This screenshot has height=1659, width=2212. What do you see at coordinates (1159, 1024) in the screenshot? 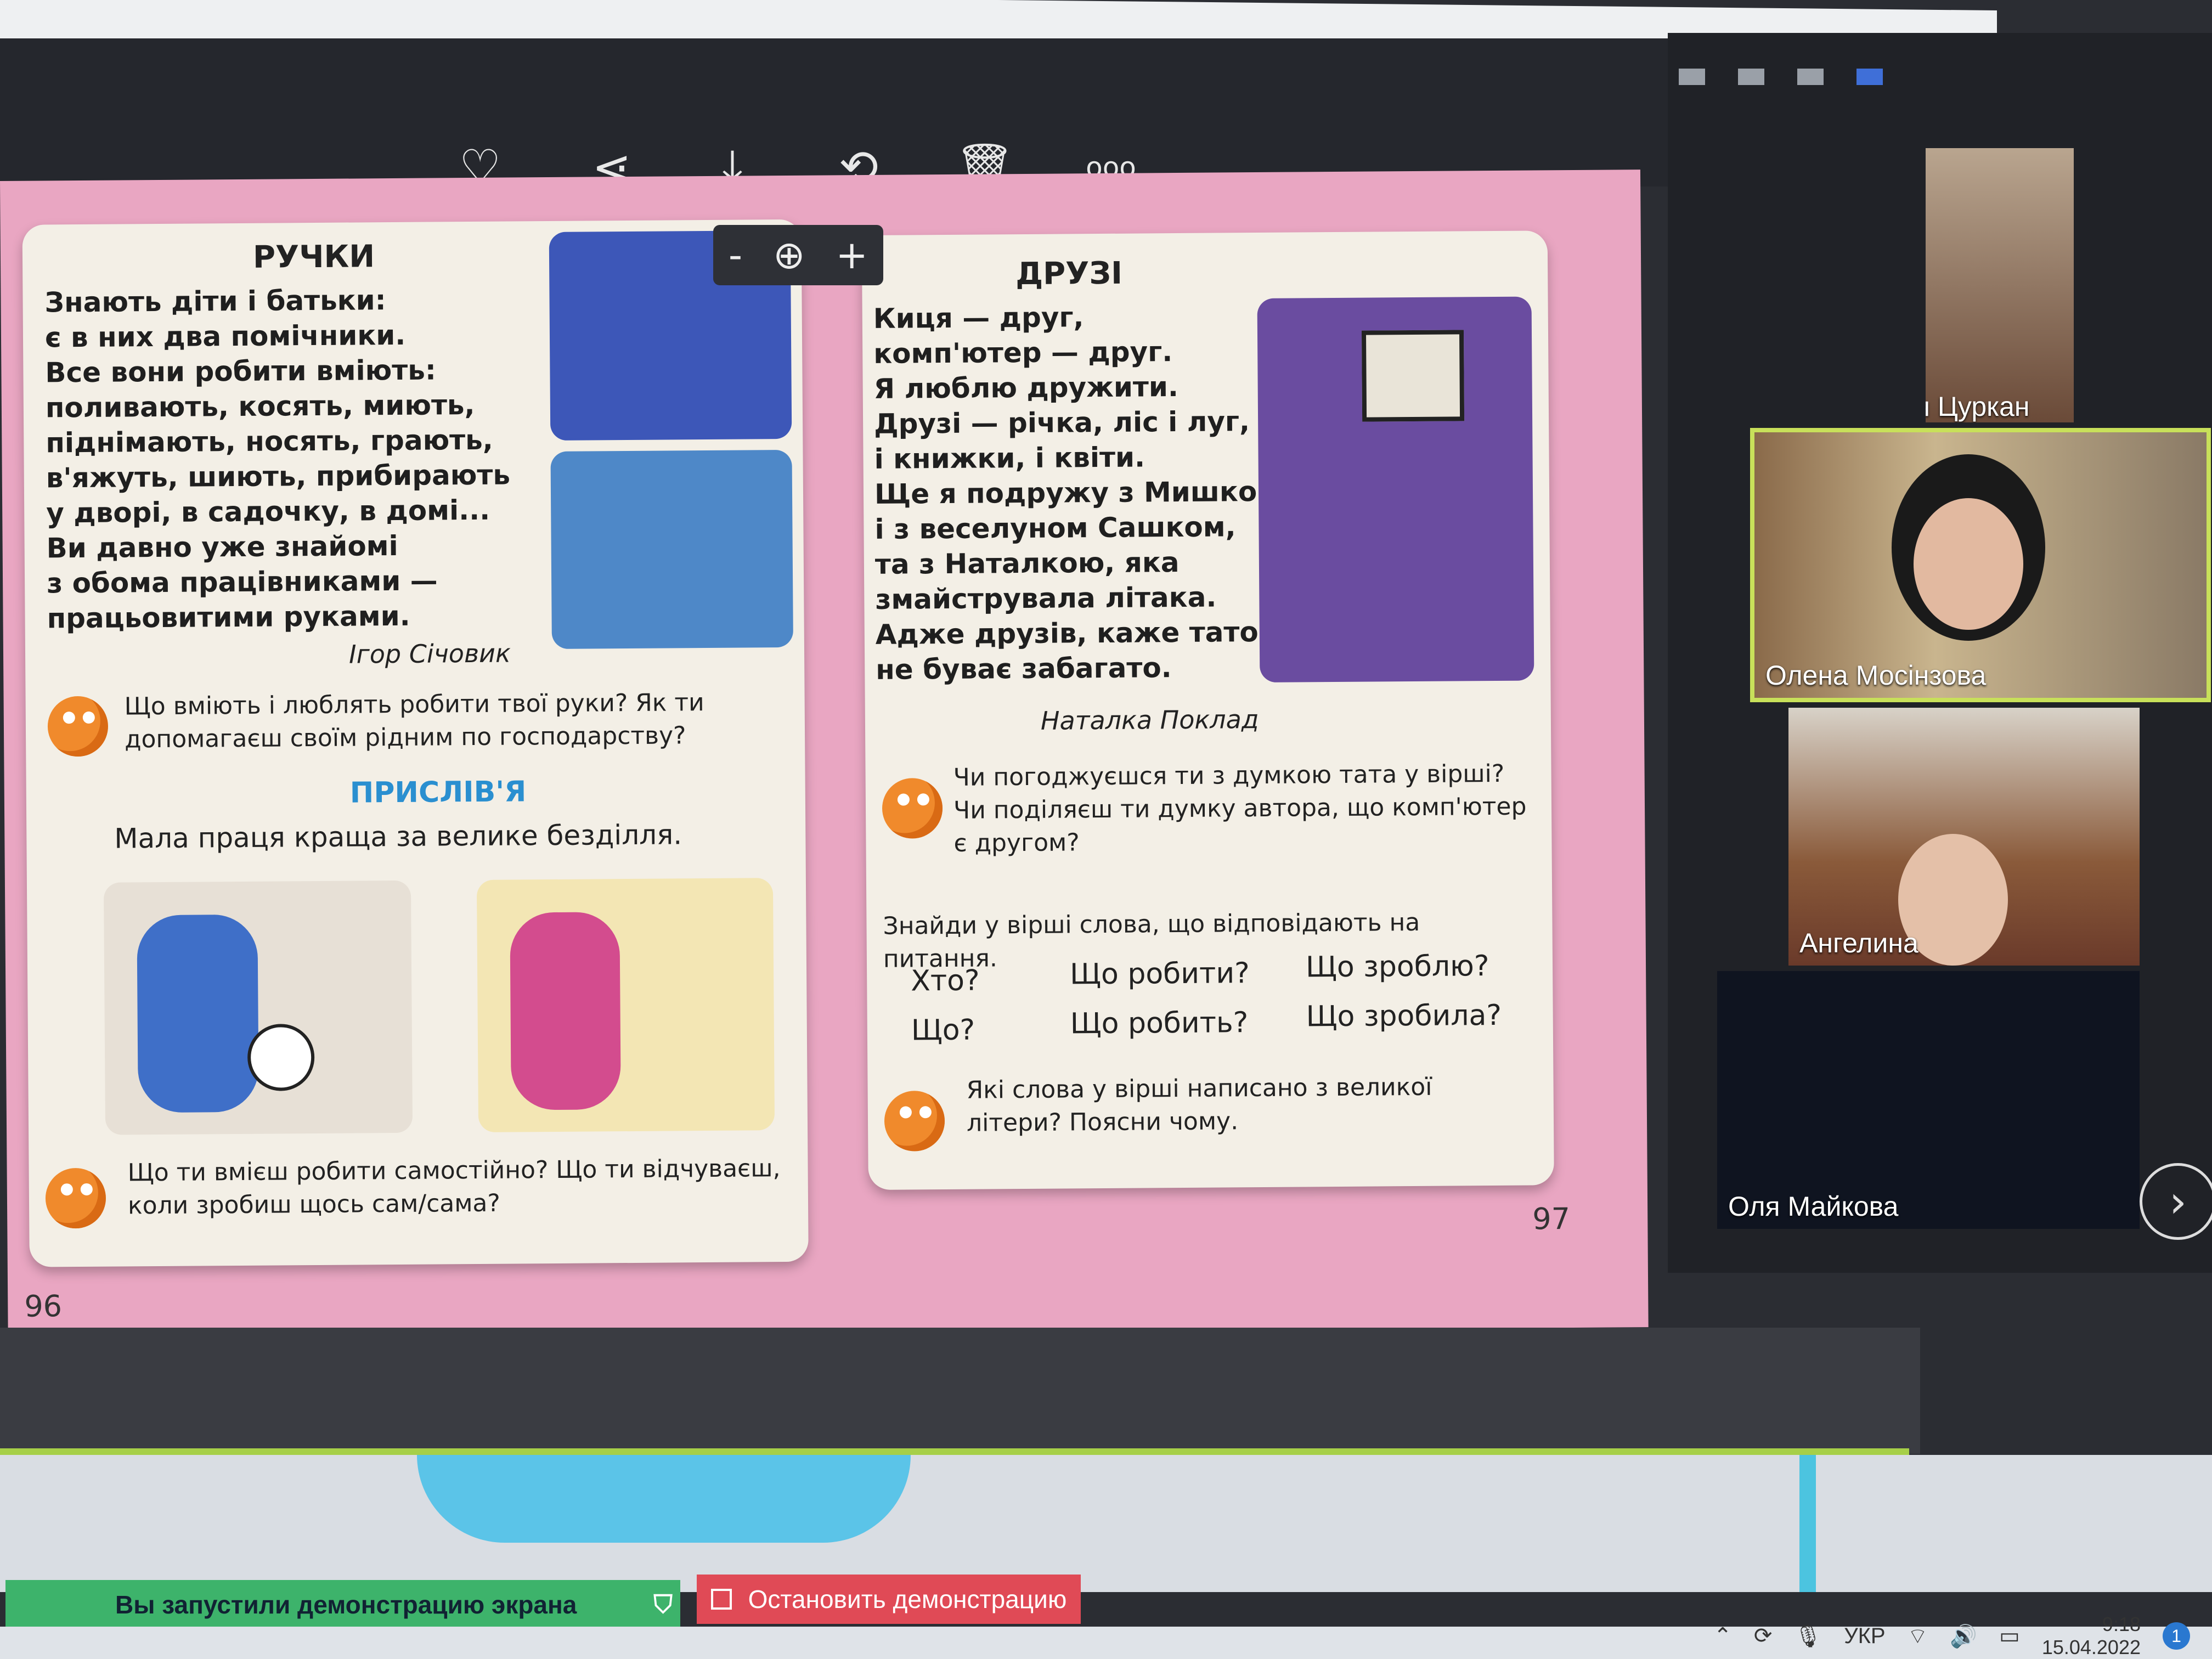
I see `word-what-does: Що робить?` at bounding box center [1159, 1024].